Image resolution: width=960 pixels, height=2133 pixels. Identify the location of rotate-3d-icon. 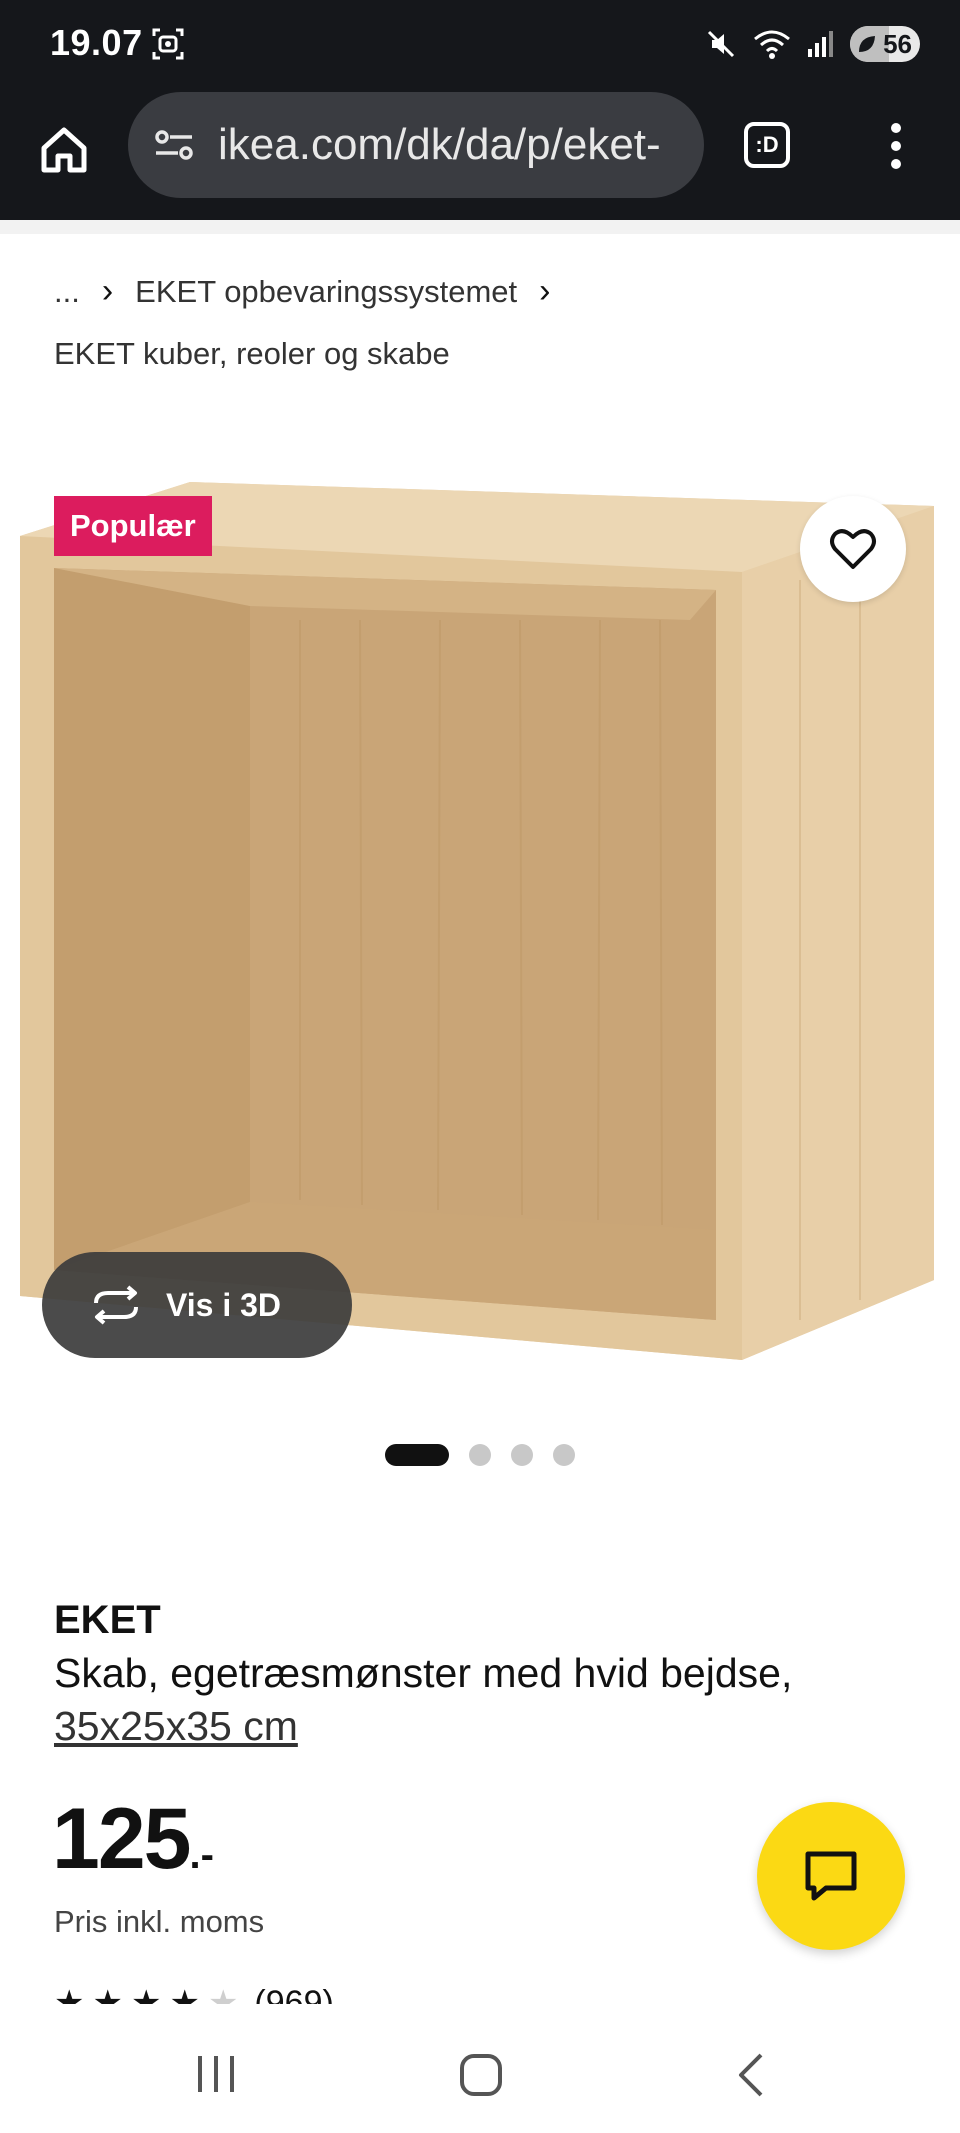
(116, 1305).